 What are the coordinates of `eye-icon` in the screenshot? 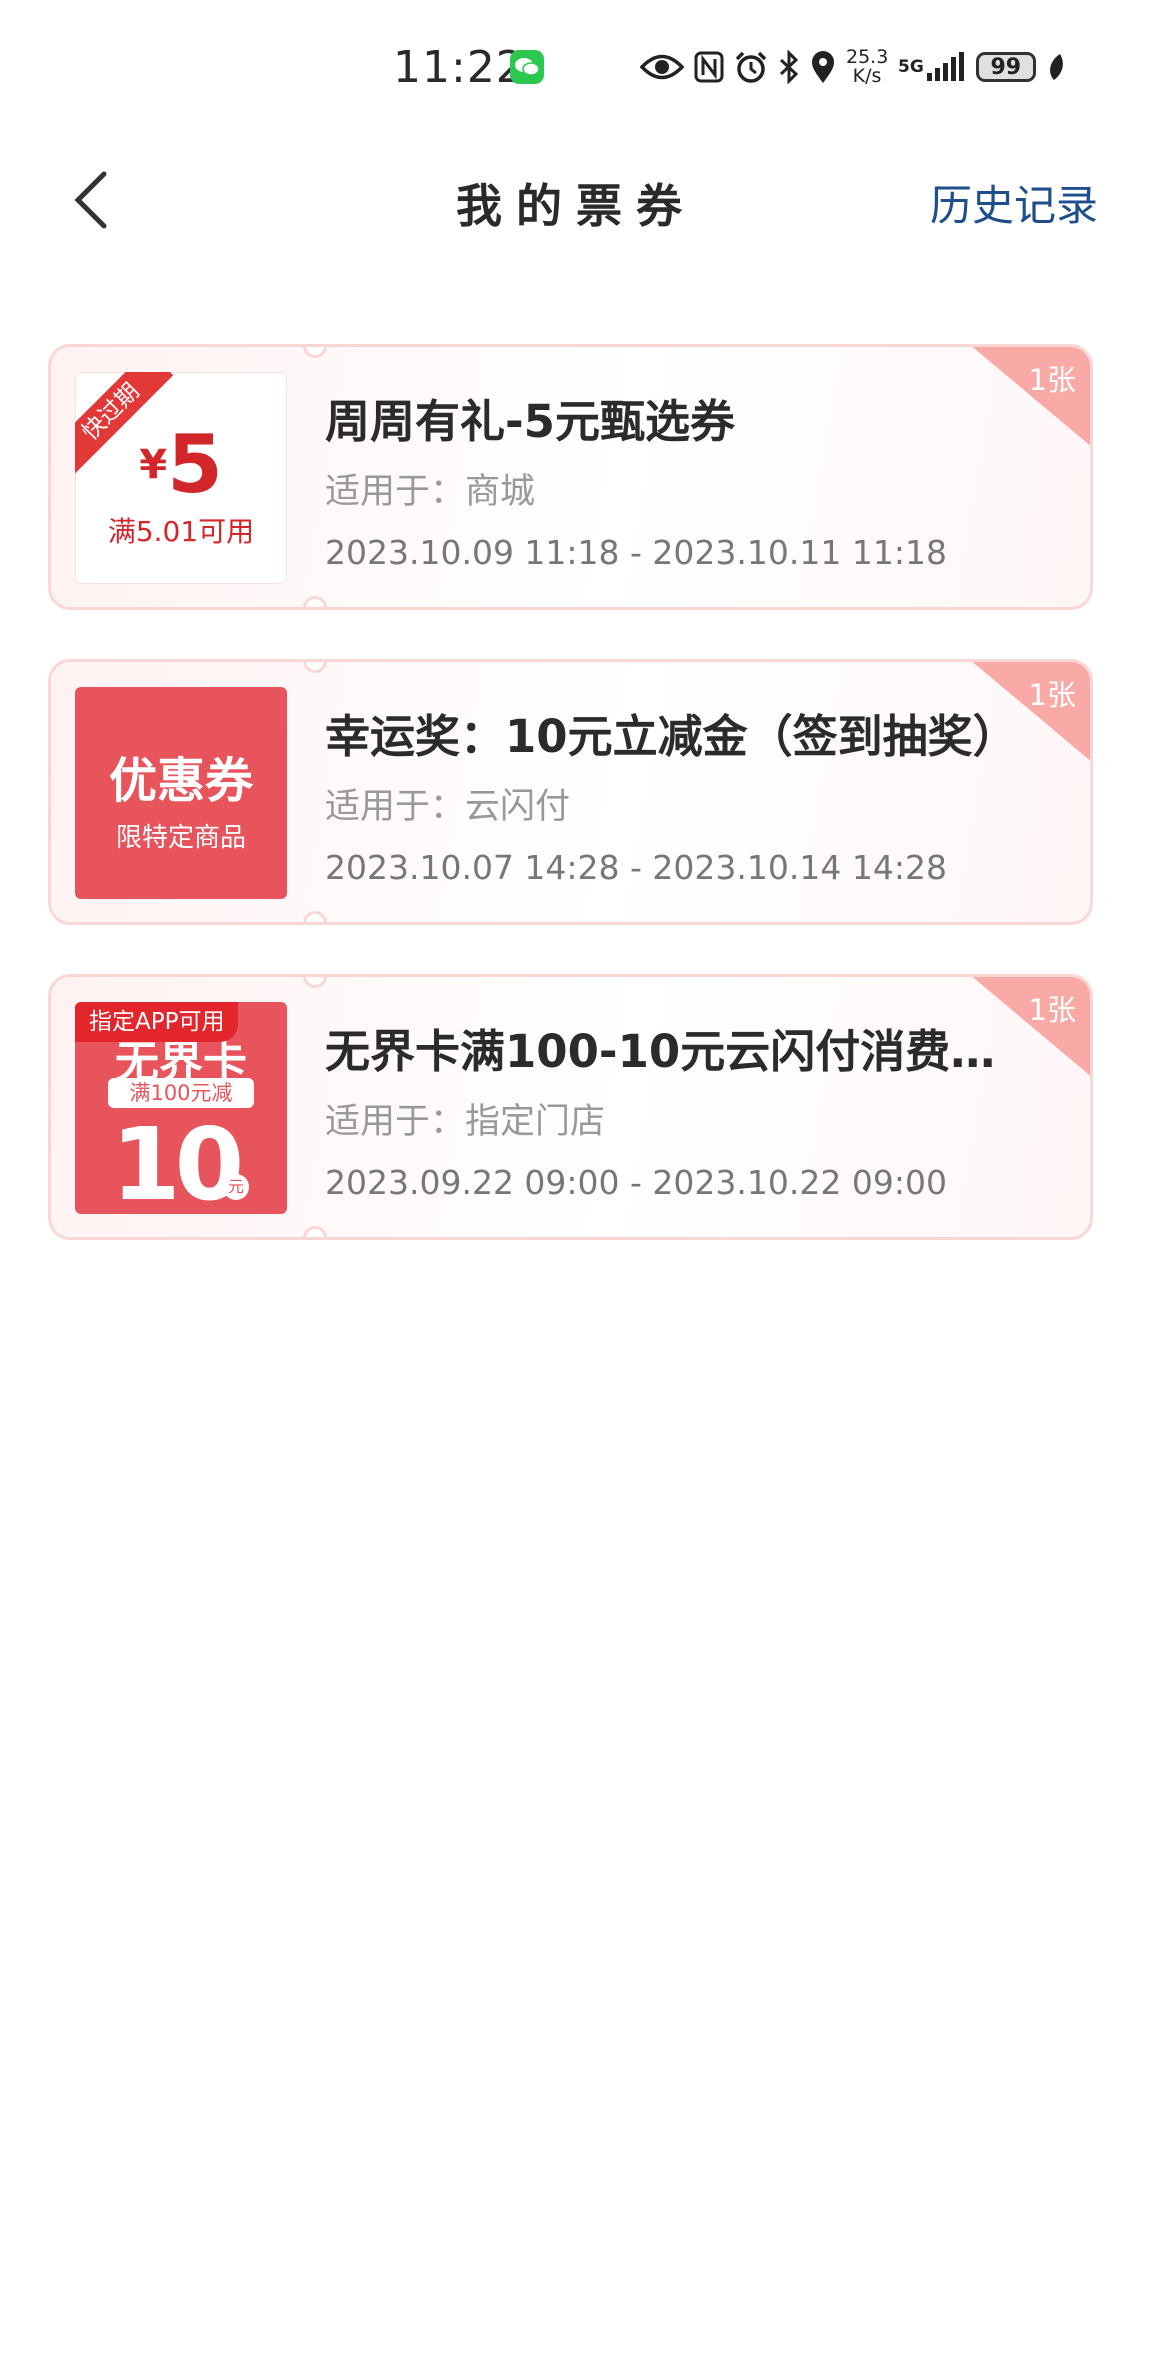 It's located at (662, 67).